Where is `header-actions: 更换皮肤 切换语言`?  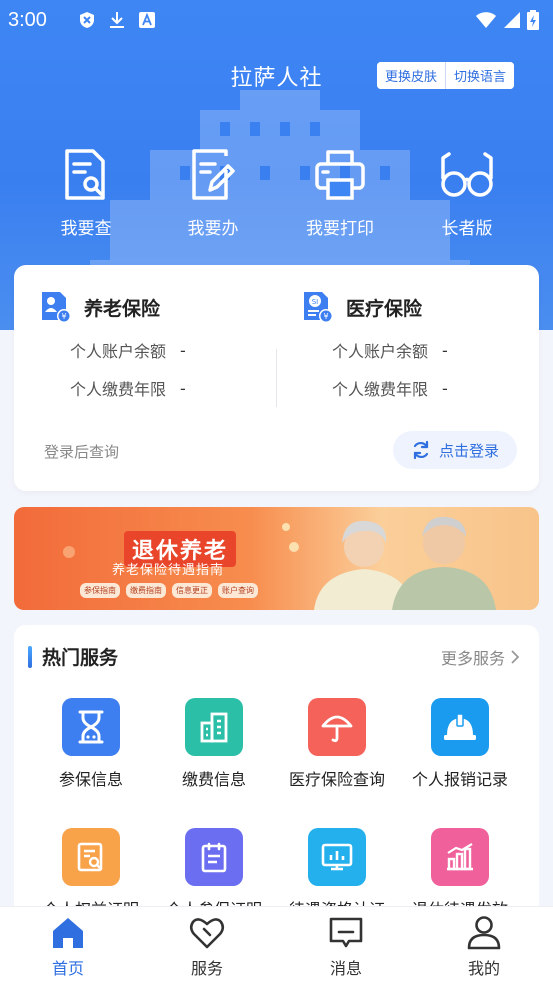 header-actions: 更换皮肤 切换语言 is located at coordinates (446, 75).